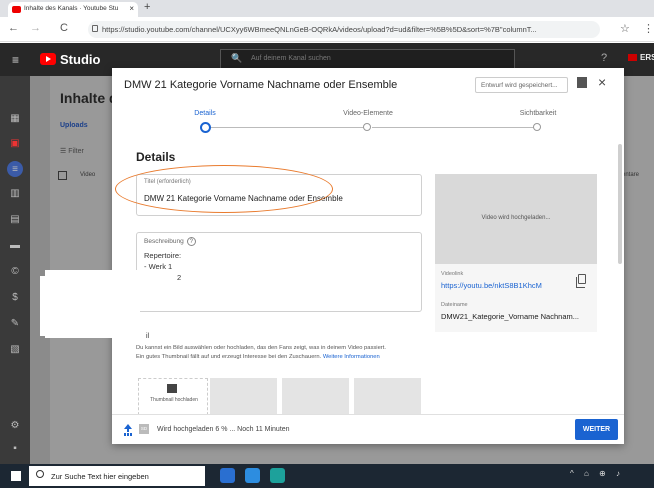  I want to click on description-line: 2, so click(179, 277).